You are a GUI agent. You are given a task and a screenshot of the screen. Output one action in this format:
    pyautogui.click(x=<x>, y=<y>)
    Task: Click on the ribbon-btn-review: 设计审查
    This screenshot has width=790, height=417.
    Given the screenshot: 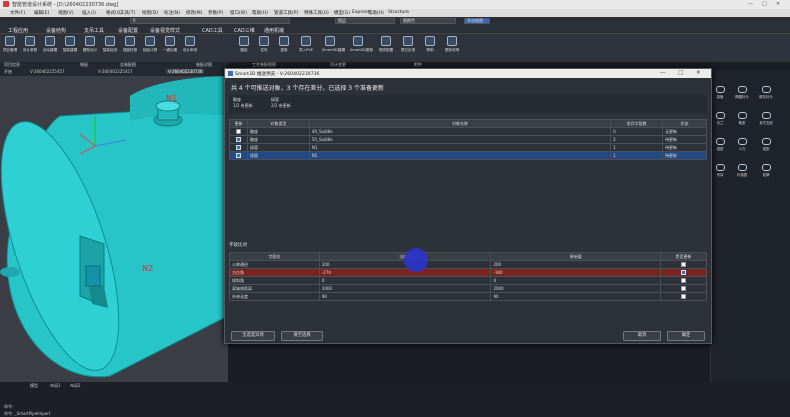 What is the action you would take?
    pyautogui.click(x=190, y=44)
    